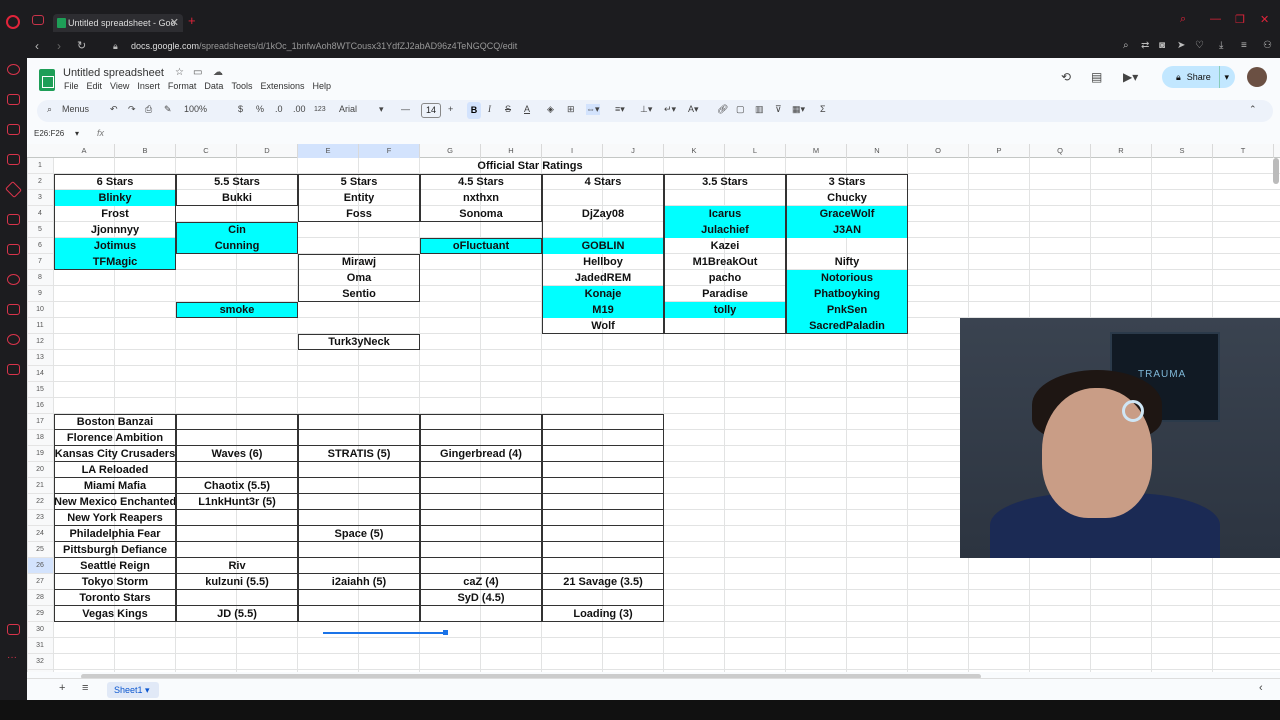 This screenshot has height=720, width=1280. What do you see at coordinates (174, 23) in the screenshot?
I see `close-tab-icon: ✕` at bounding box center [174, 23].